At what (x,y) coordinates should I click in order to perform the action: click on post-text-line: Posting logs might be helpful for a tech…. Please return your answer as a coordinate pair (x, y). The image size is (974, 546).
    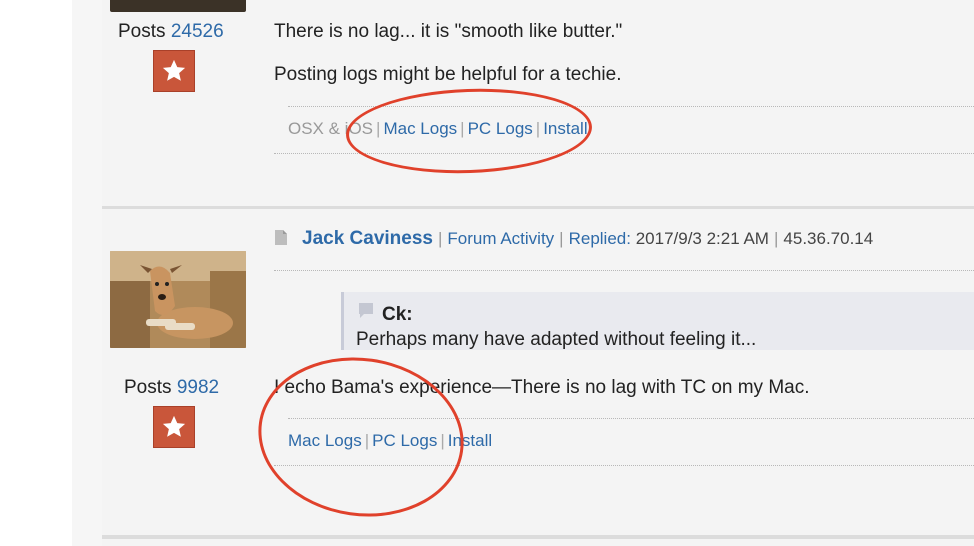
    Looking at the image, I should click on (448, 74).